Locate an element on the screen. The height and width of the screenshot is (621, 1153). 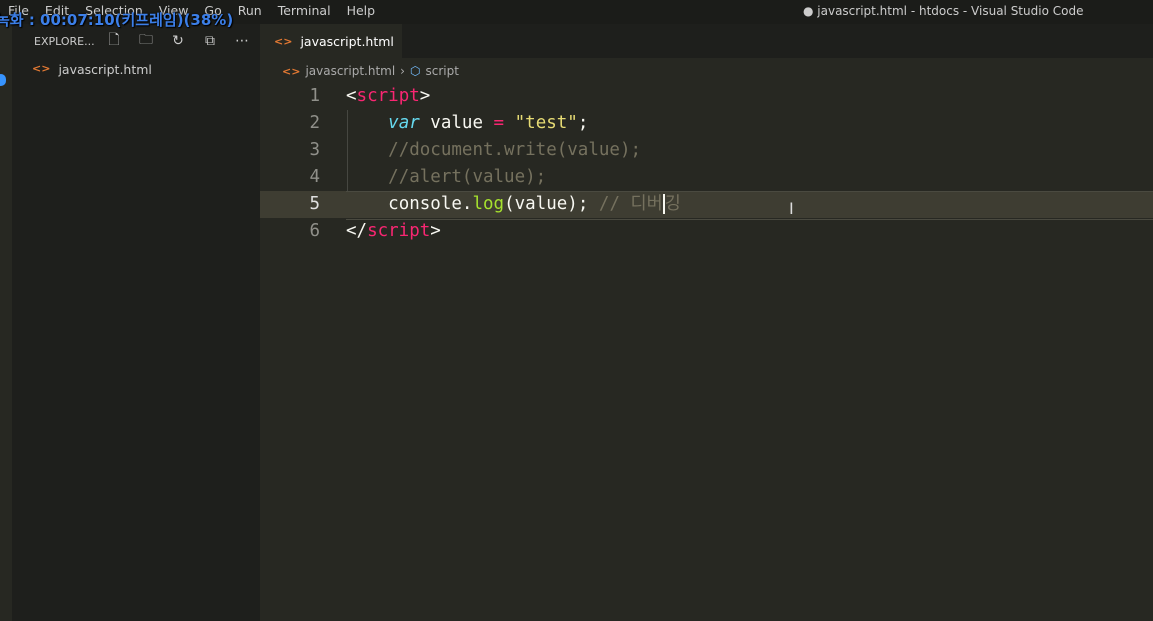
code-line: 1 <script> is located at coordinates (706, 96).